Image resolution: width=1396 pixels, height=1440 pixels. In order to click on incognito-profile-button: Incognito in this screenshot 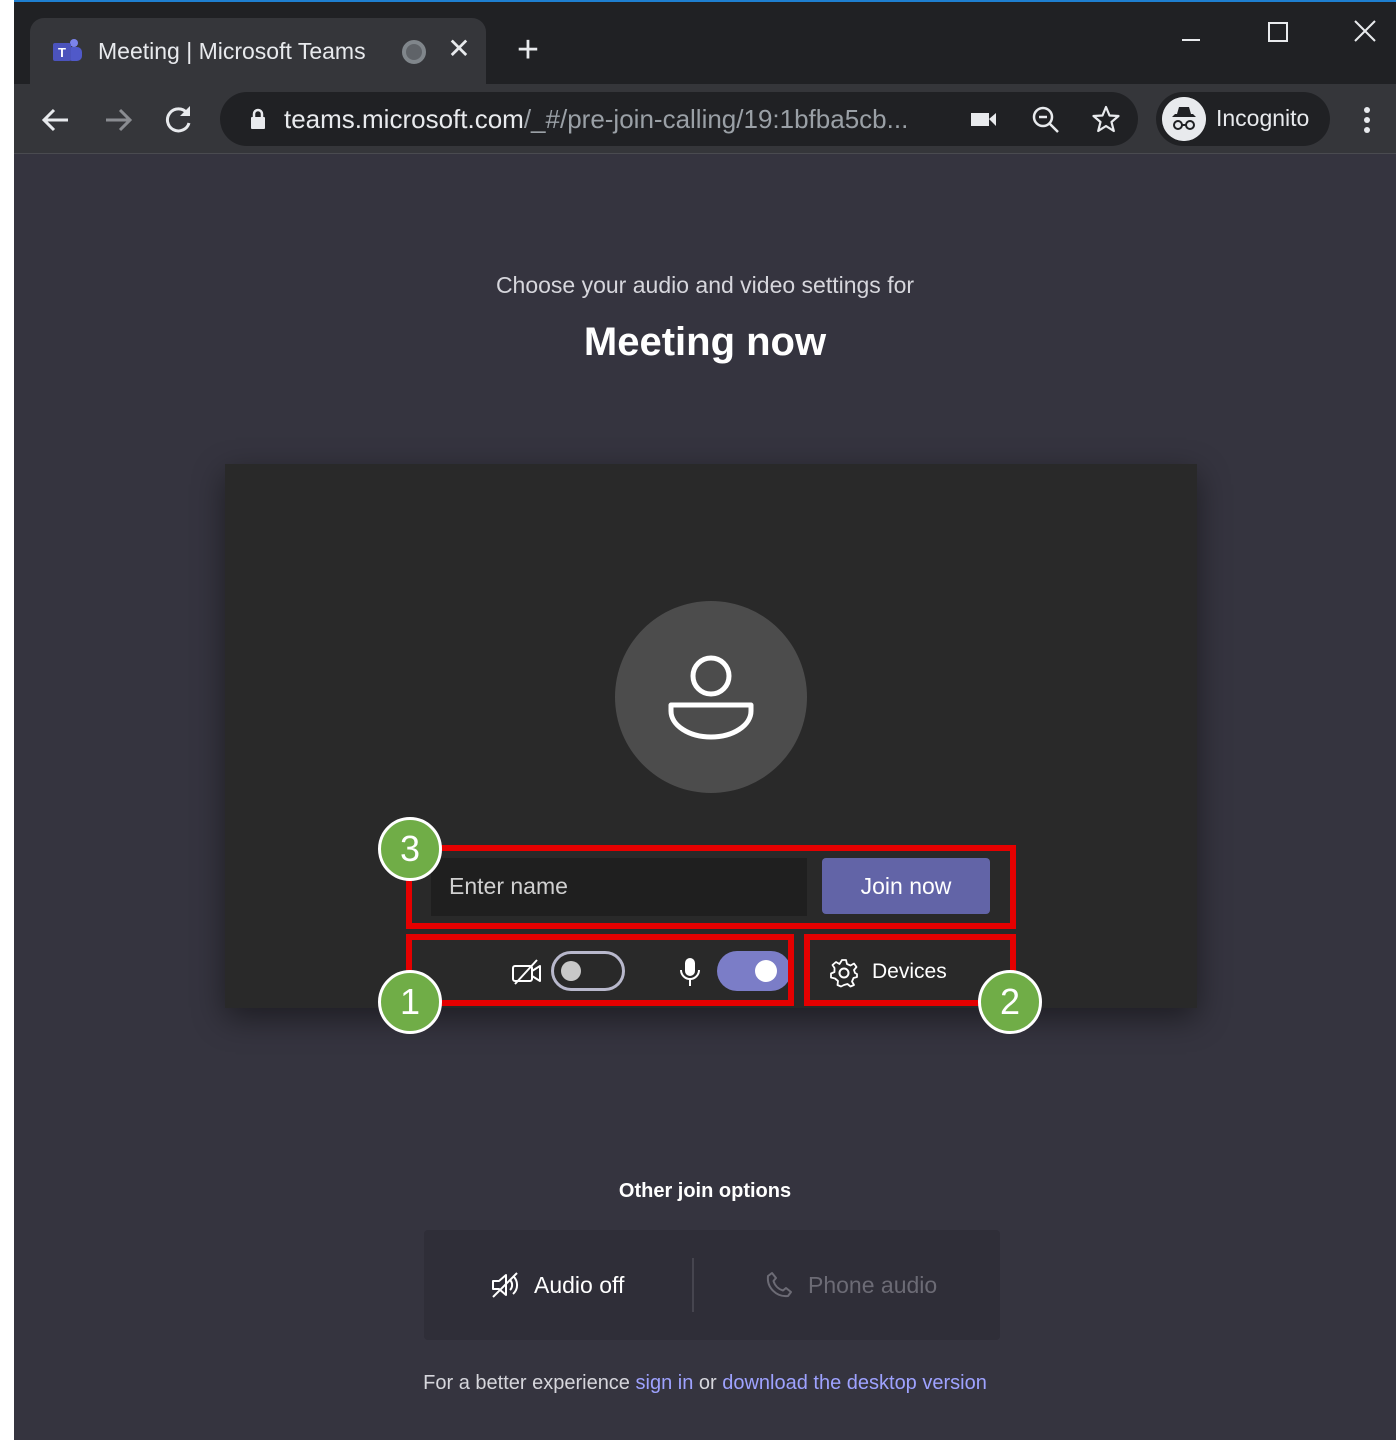, I will do `click(1243, 119)`.